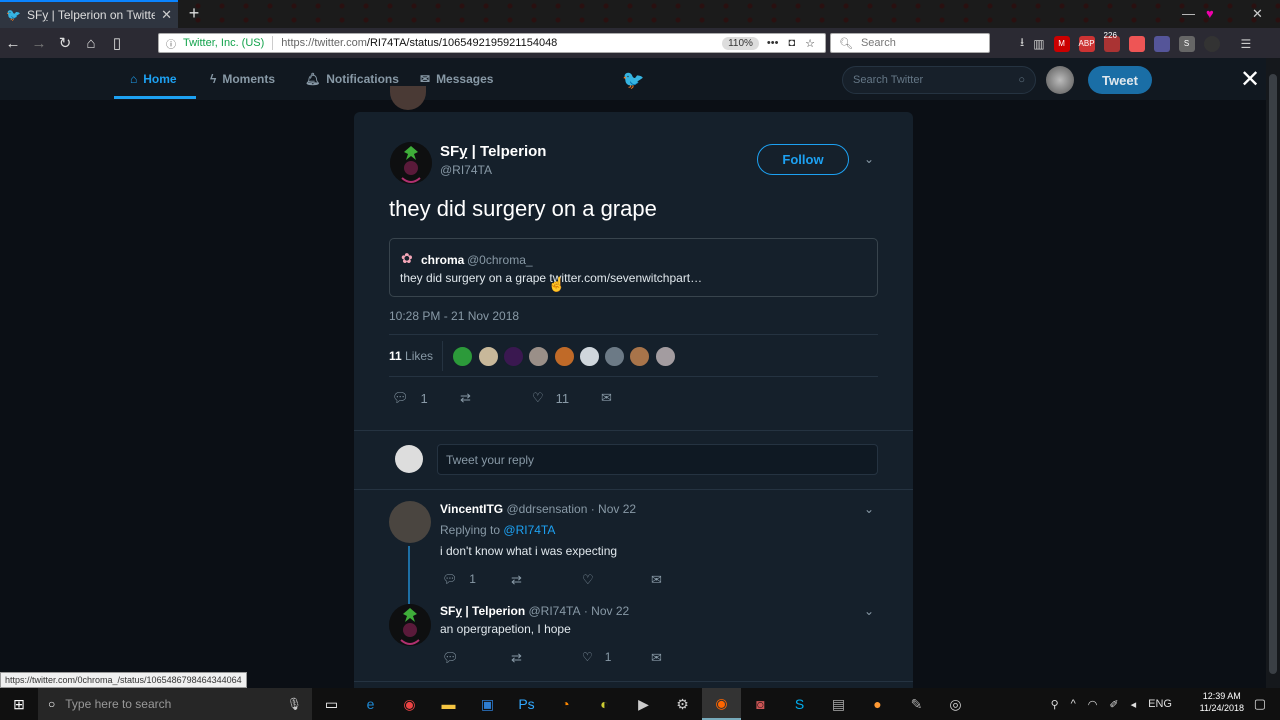  I want to click on download-icon: ⭳, so click(1022, 43).